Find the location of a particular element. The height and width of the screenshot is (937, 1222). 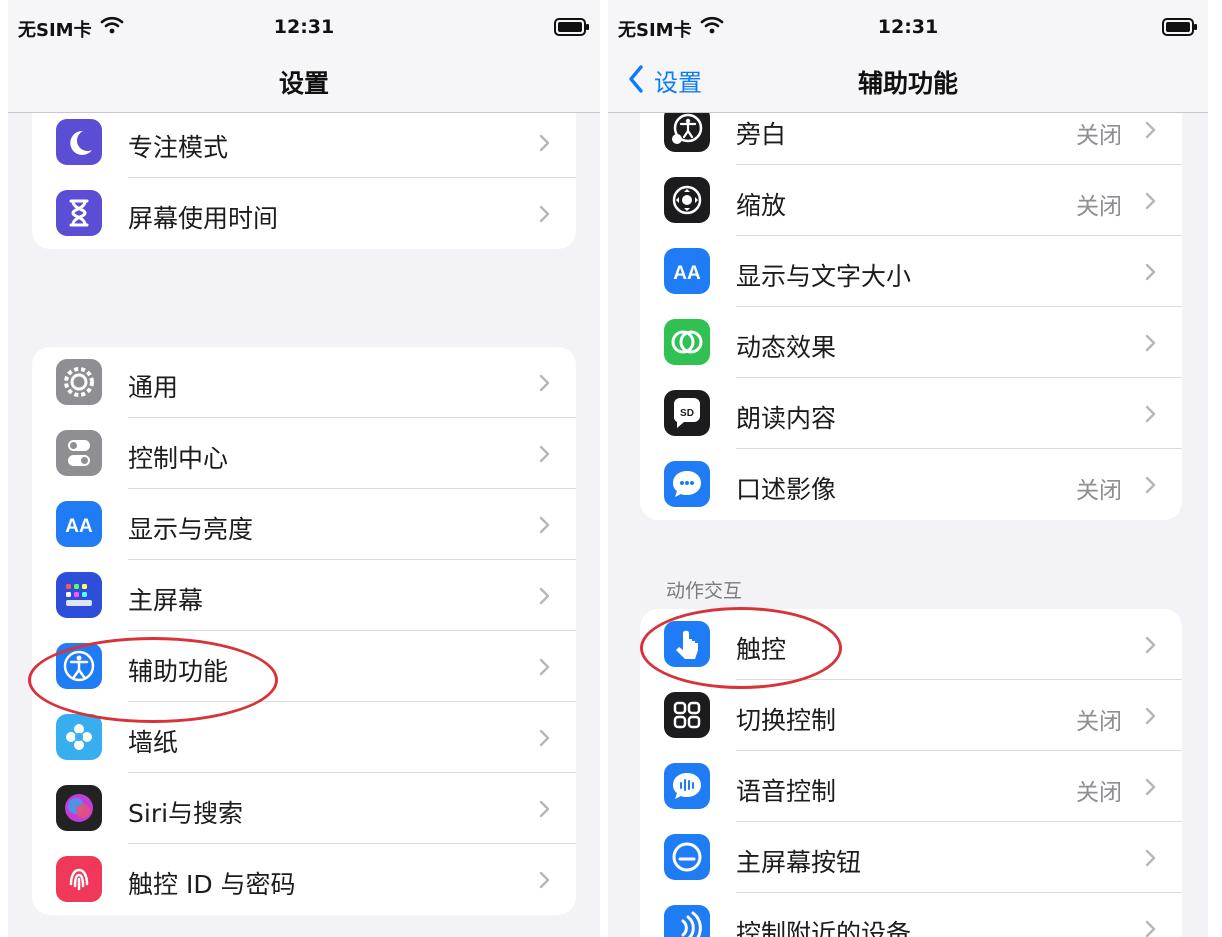

row-label: 旁白 is located at coordinates (761, 134).